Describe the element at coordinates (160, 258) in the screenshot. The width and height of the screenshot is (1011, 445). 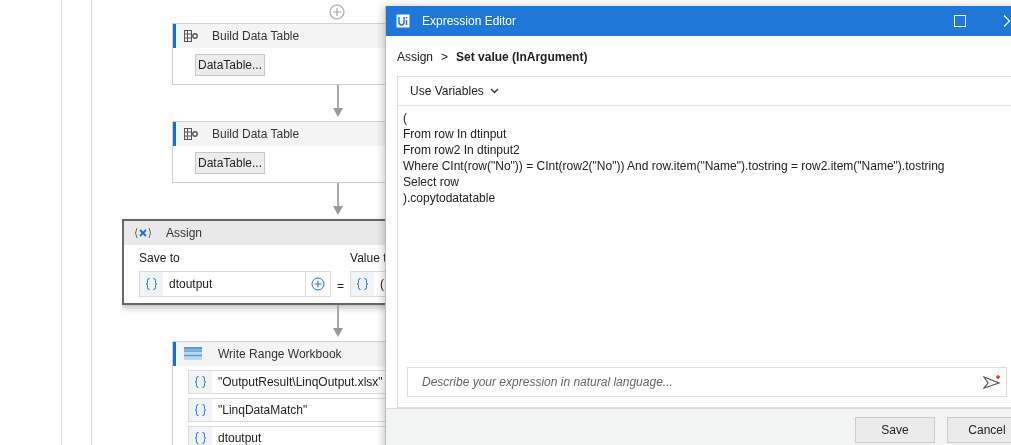
I see `field-label: Save to` at that location.